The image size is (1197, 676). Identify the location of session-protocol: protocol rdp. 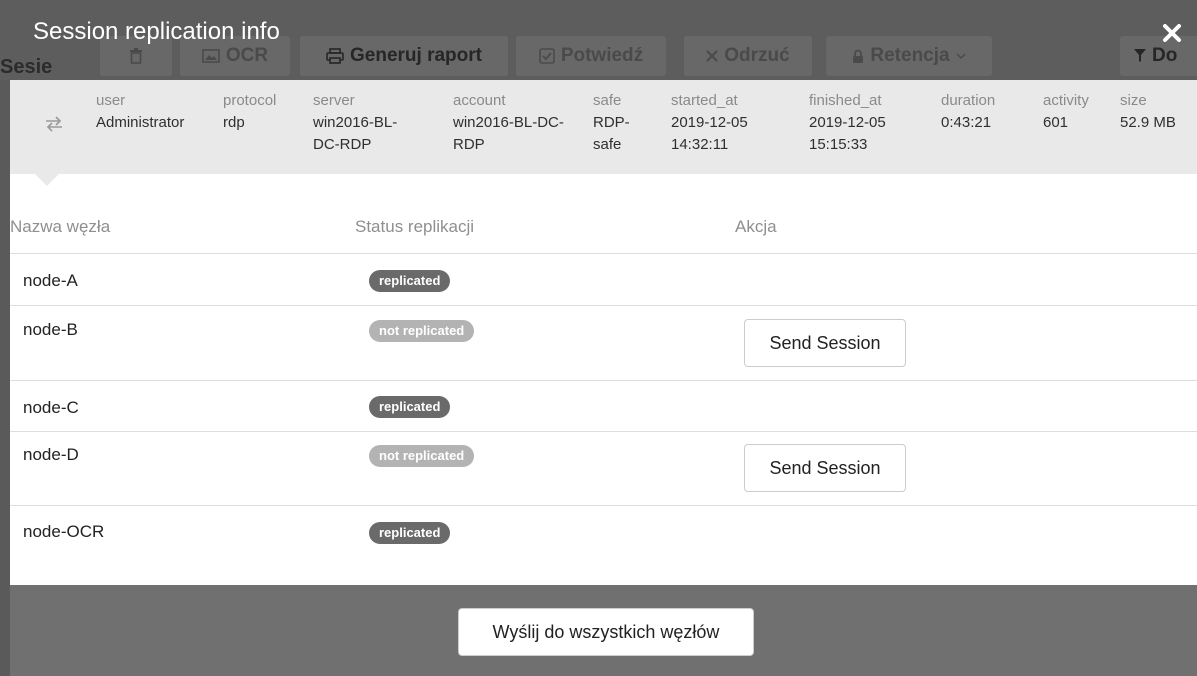
(250, 111).